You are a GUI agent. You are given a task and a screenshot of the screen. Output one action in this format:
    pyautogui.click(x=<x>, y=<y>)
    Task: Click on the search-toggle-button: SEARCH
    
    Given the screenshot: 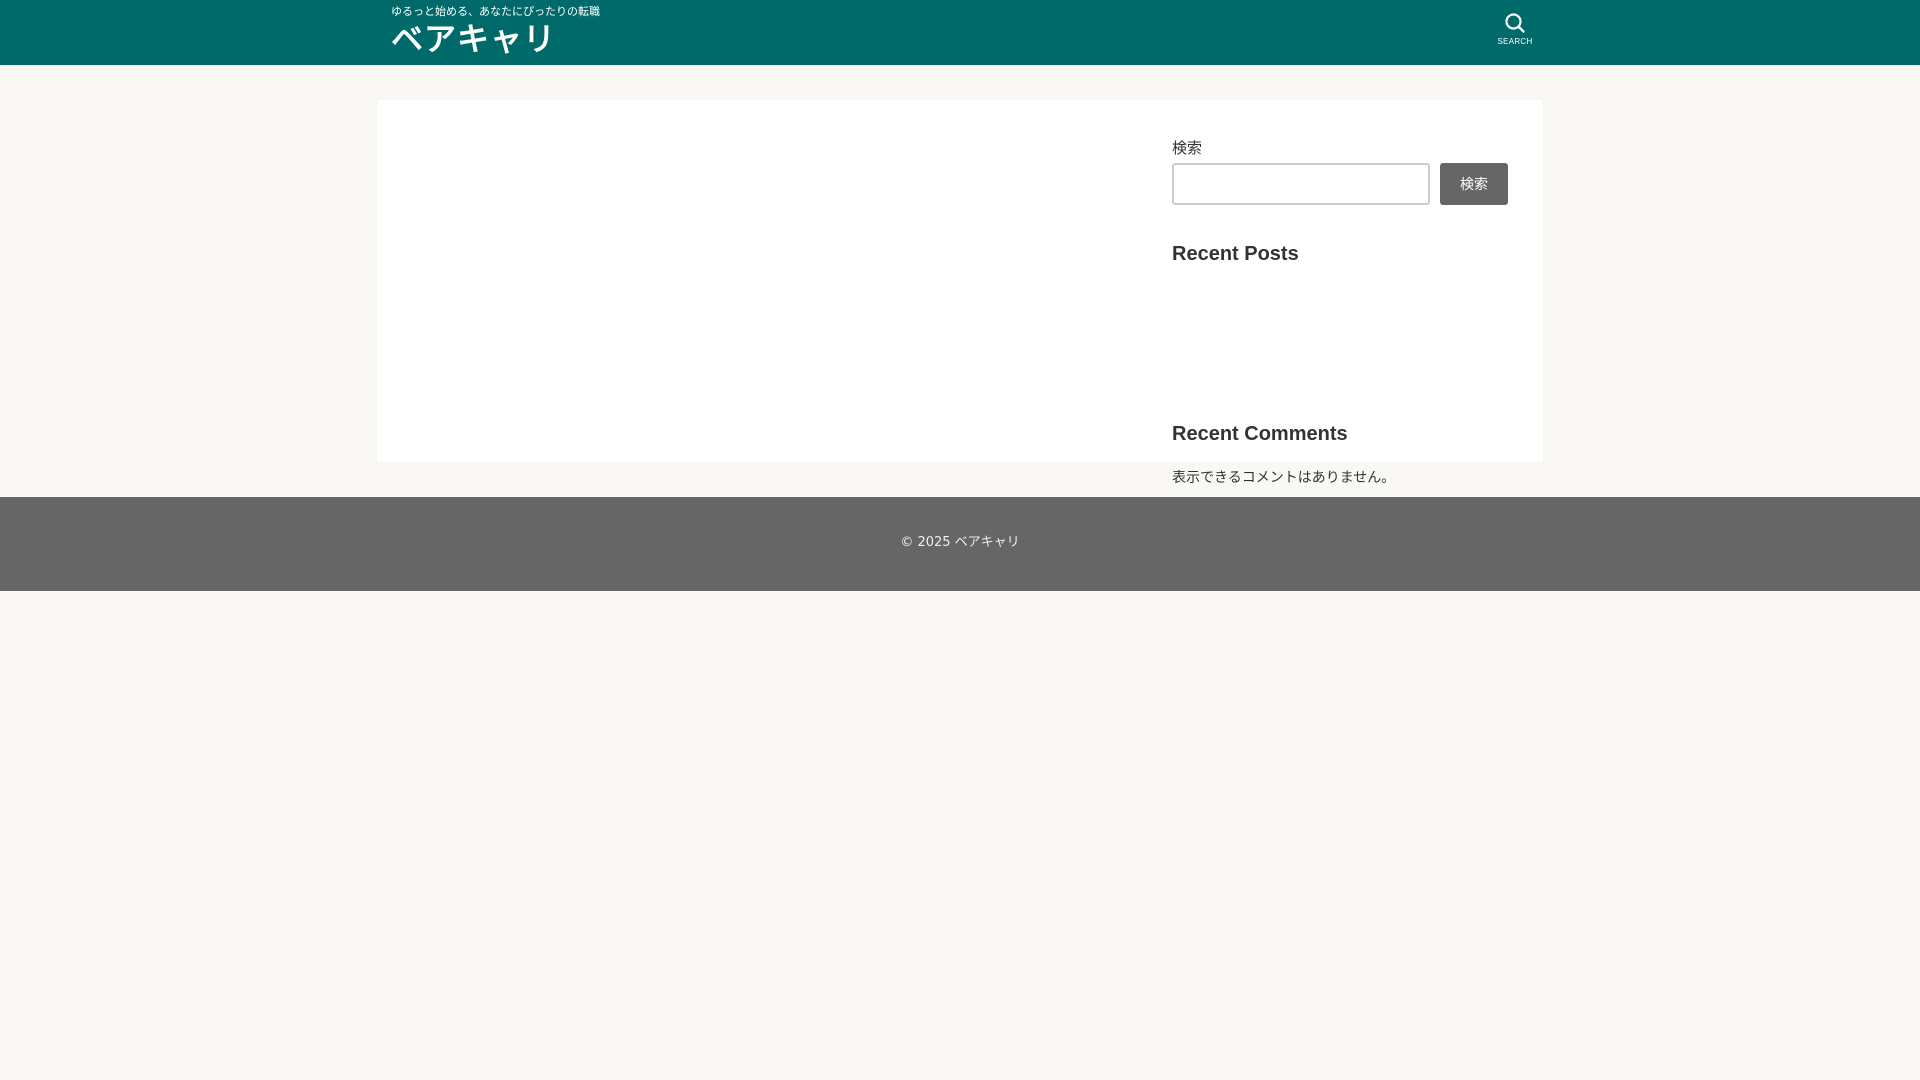 What is the action you would take?
    pyautogui.click(x=1515, y=33)
    